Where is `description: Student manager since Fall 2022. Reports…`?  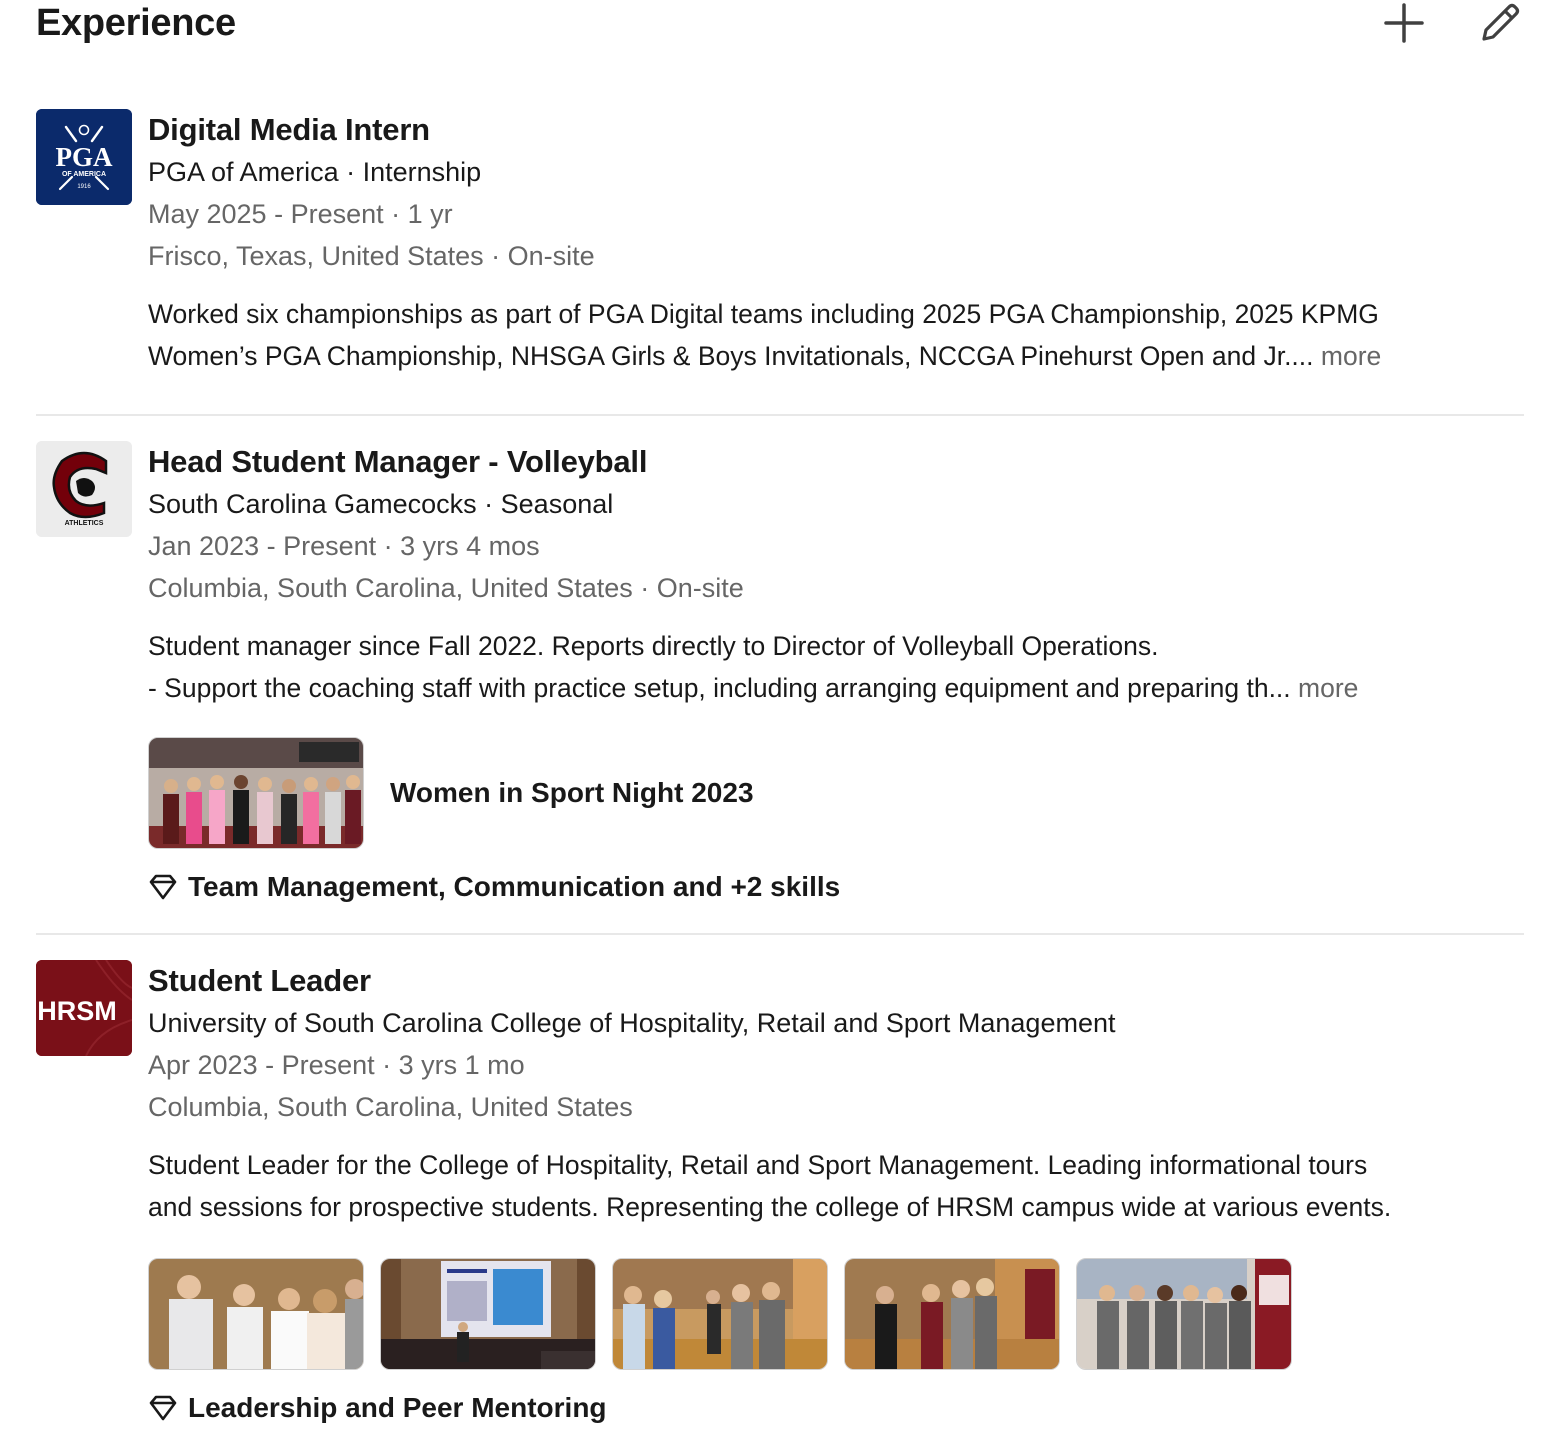 description: Student manager since Fall 2022. Reports… is located at coordinates (836, 667).